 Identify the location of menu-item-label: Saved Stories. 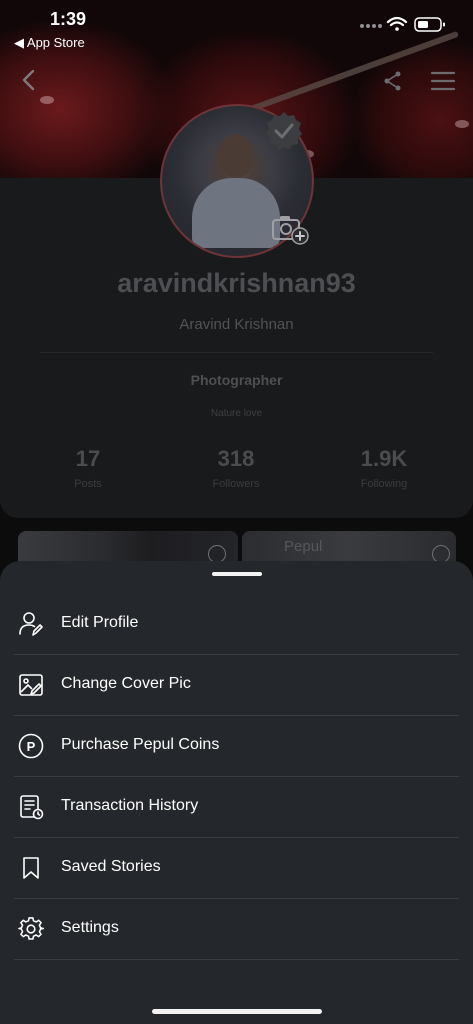
(111, 866).